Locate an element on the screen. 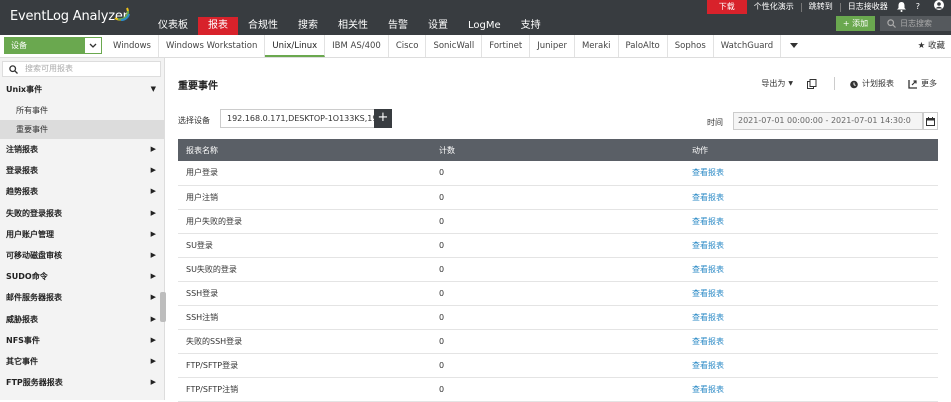  sidebar-item-label: 注销报表 is located at coordinates (22, 149).